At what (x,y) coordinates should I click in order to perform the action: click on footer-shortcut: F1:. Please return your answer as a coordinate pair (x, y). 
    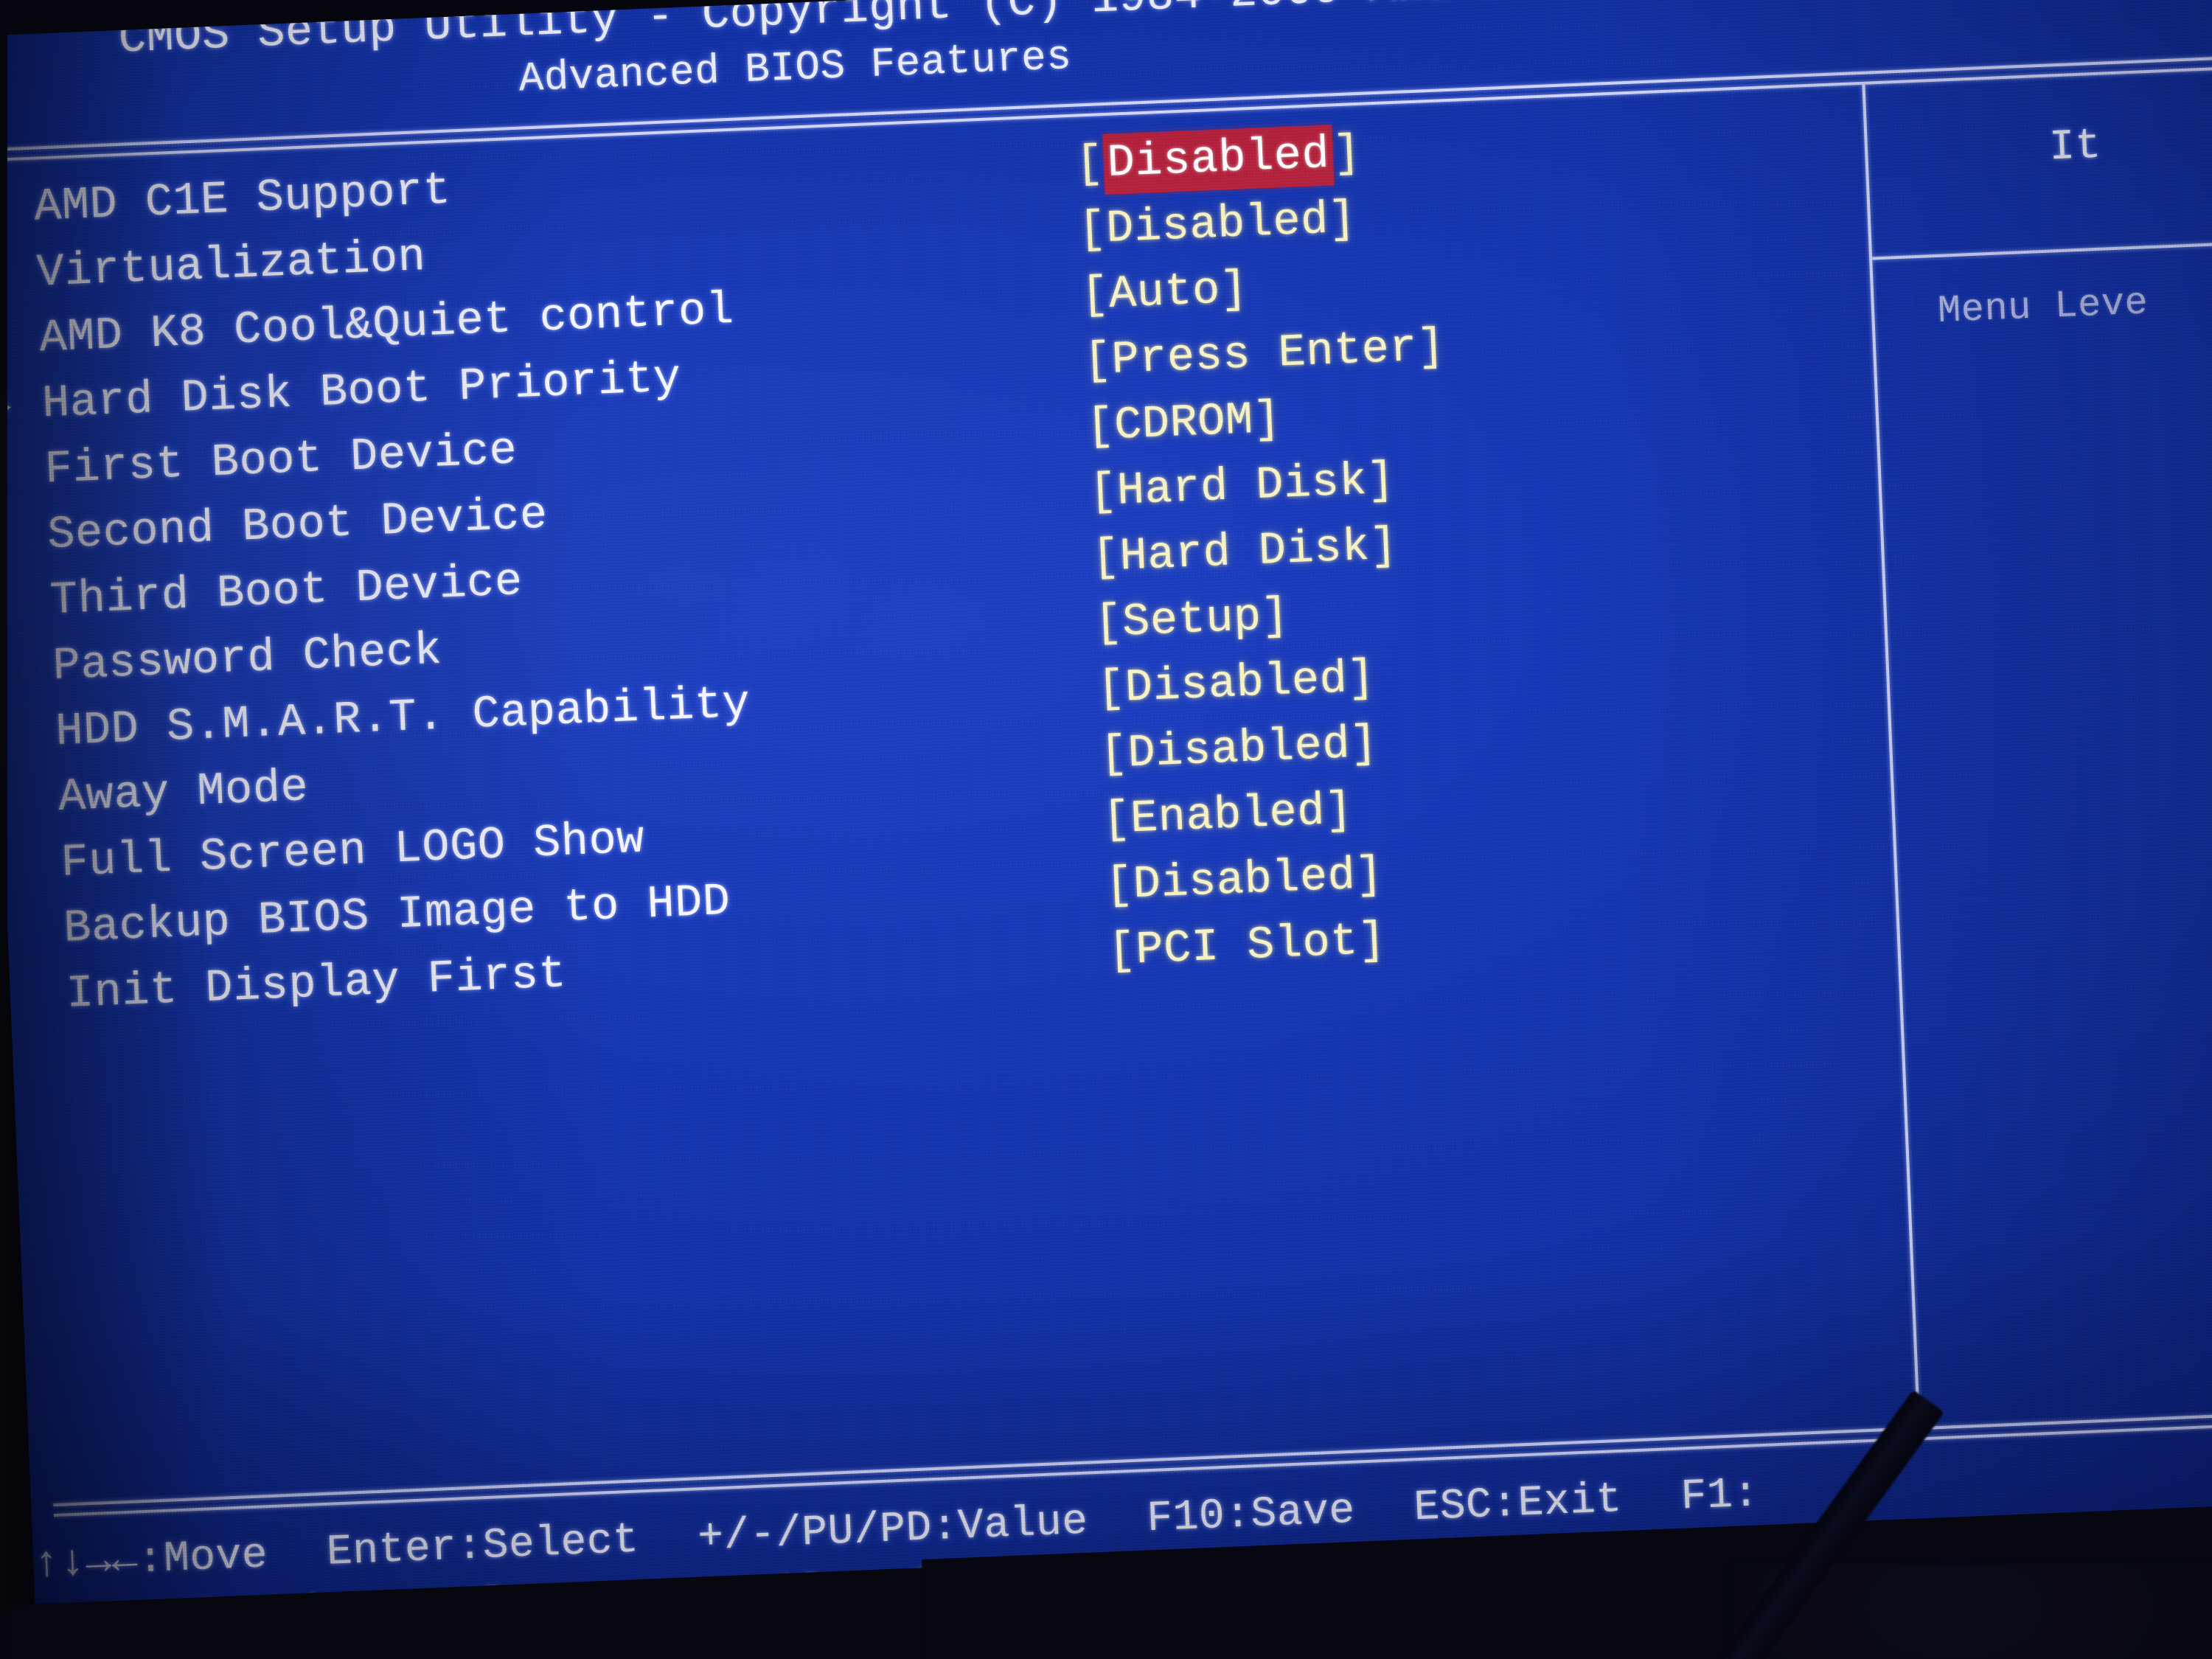
    Looking at the image, I should click on (1719, 1495).